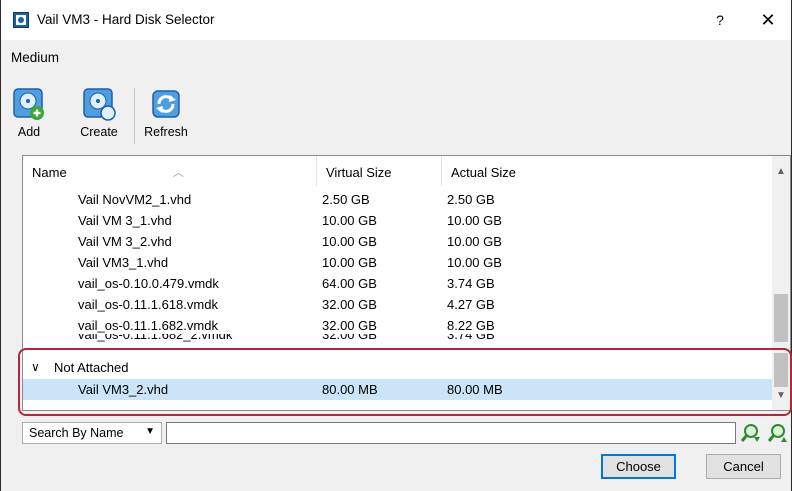 This screenshot has height=491, width=792. What do you see at coordinates (397, 199) in the screenshot?
I see `table-row: Vail NovVM2_1.vhd 2.50 GB 2.50 GB` at bounding box center [397, 199].